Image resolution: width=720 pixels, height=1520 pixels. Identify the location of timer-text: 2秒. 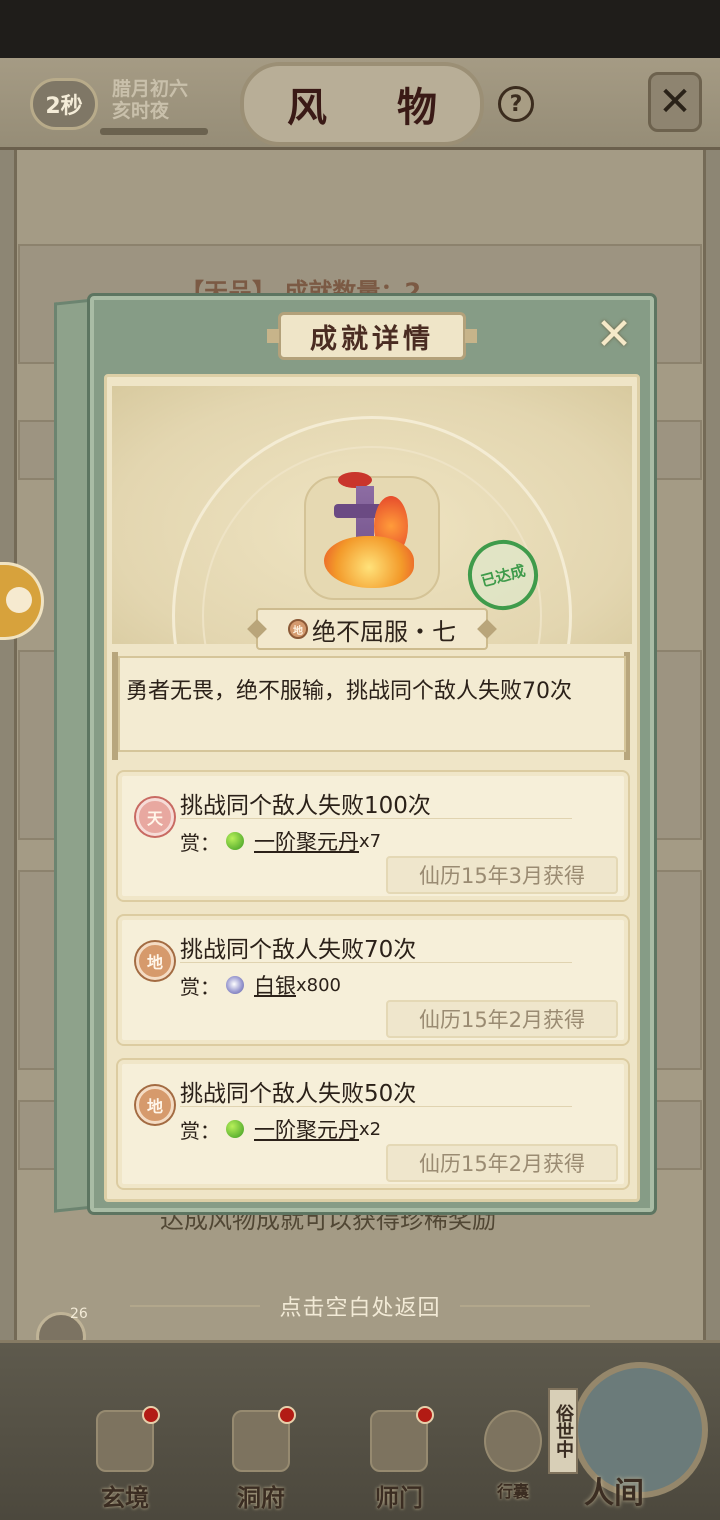
(64, 106).